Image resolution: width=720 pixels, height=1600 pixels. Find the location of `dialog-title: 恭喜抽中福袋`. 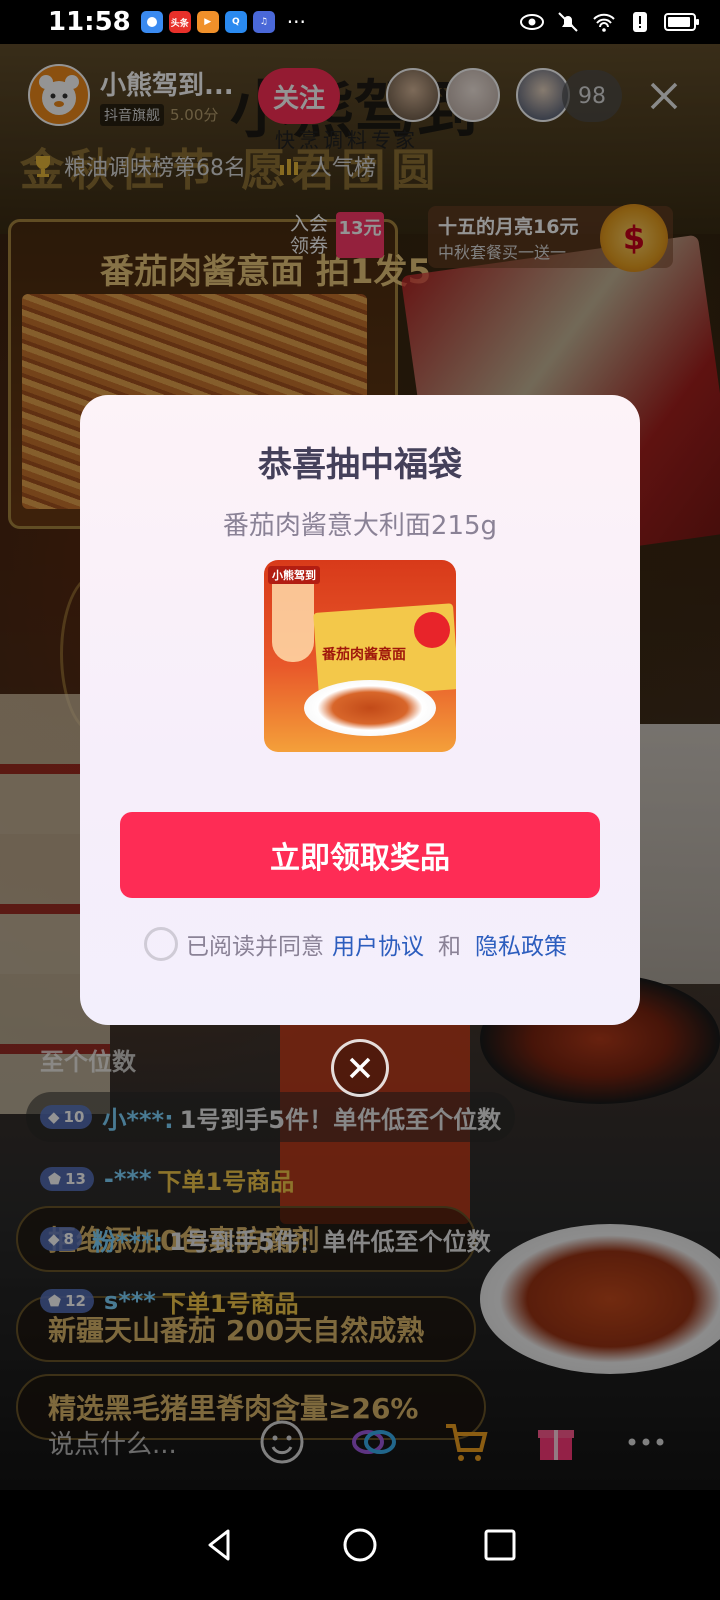

dialog-title: 恭喜抽中福袋 is located at coordinates (360, 465).